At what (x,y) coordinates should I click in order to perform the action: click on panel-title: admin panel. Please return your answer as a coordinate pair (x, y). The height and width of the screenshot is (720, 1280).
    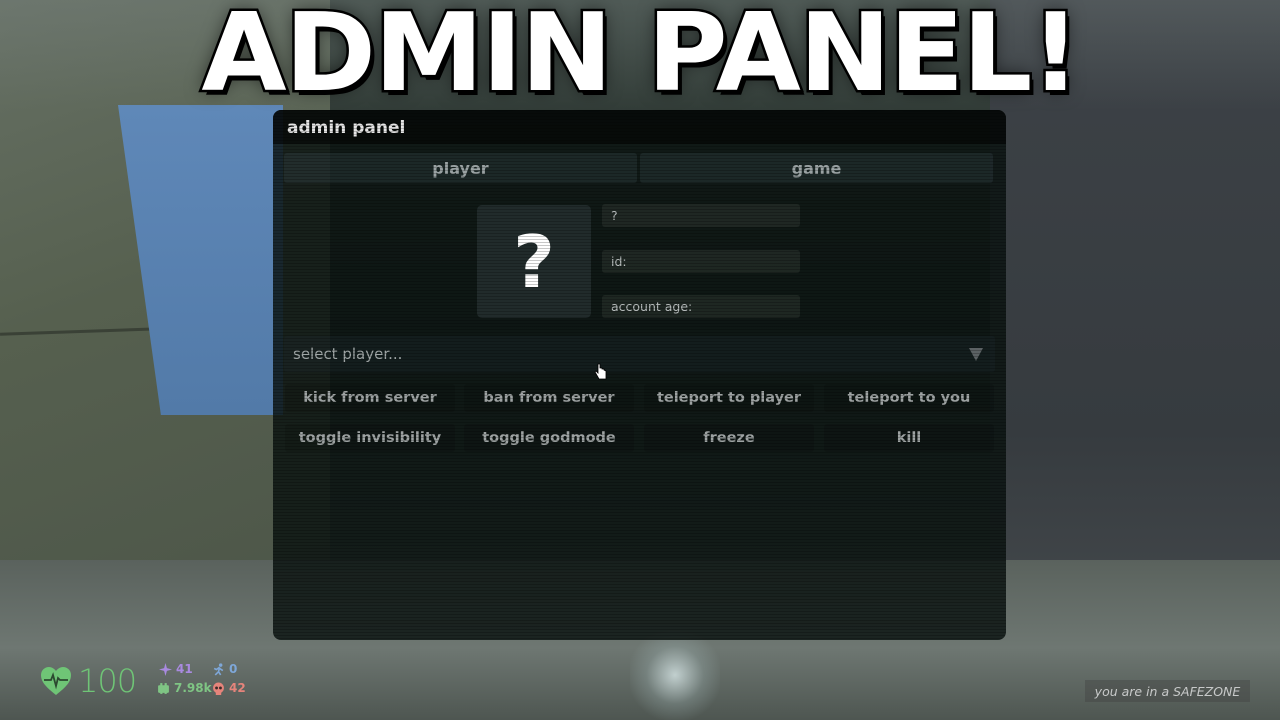
    Looking at the image, I should click on (346, 128).